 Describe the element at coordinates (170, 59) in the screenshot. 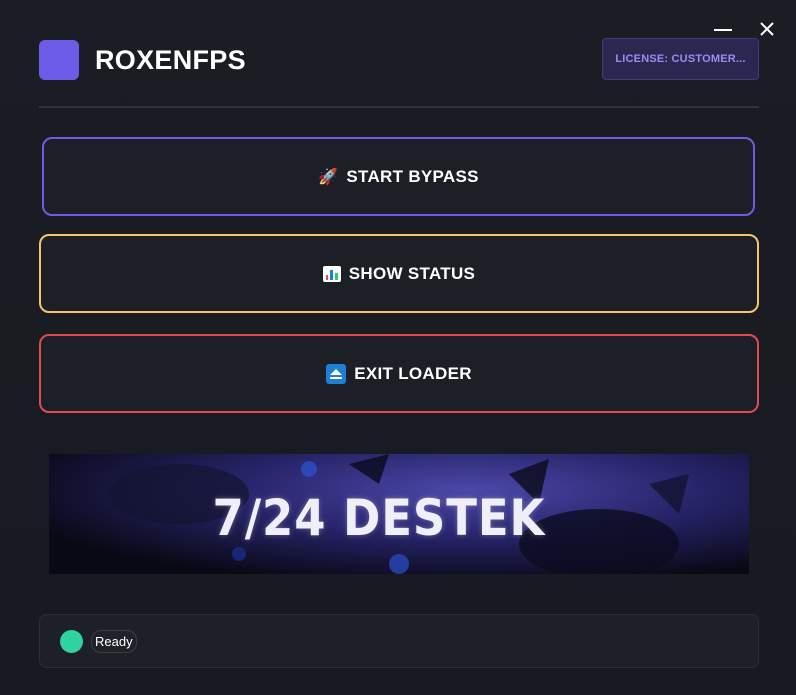

I see `app-title: ROXENFPS` at that location.